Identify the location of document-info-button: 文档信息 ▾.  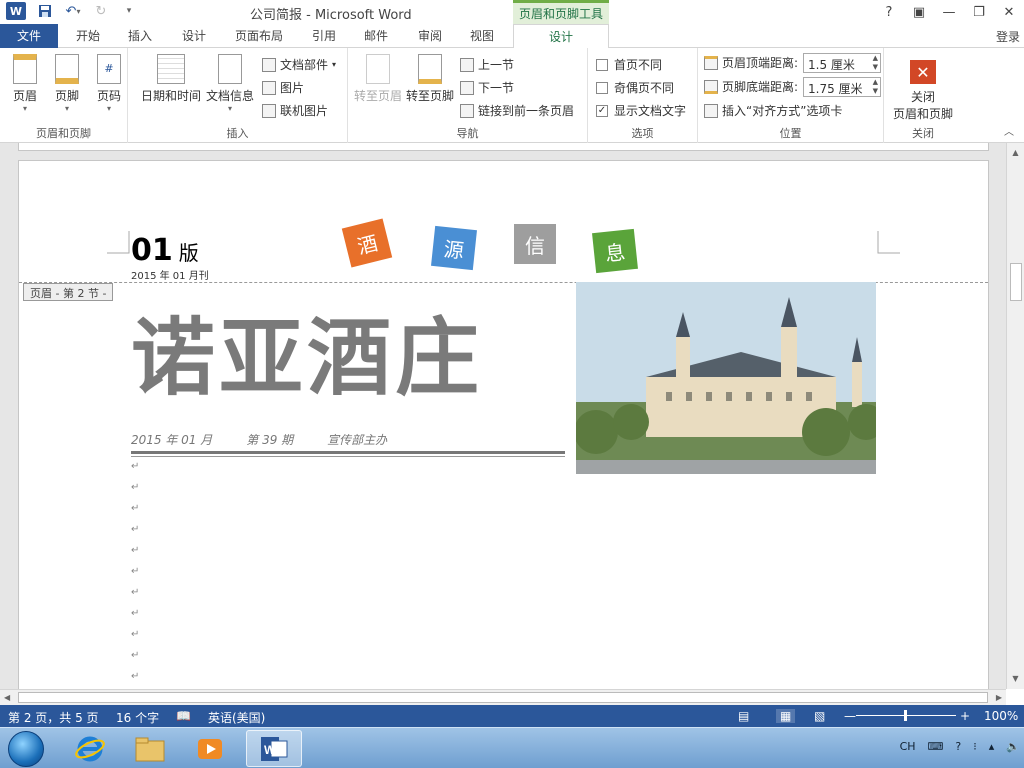
(230, 83).